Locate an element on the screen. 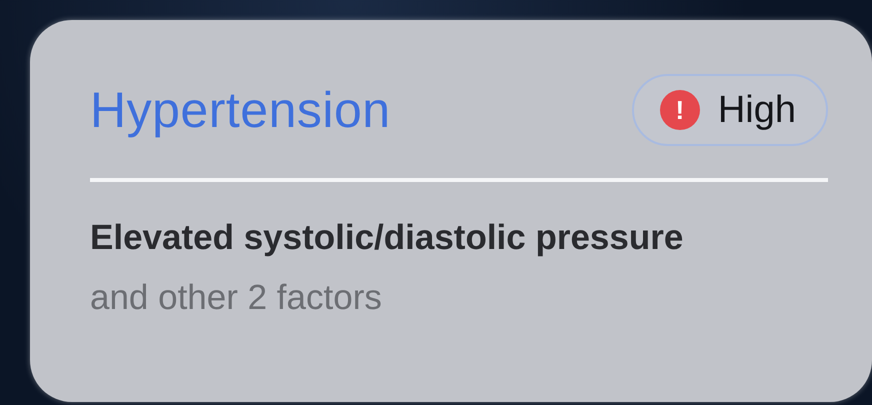  condition-title: Hypertension is located at coordinates (240, 110).